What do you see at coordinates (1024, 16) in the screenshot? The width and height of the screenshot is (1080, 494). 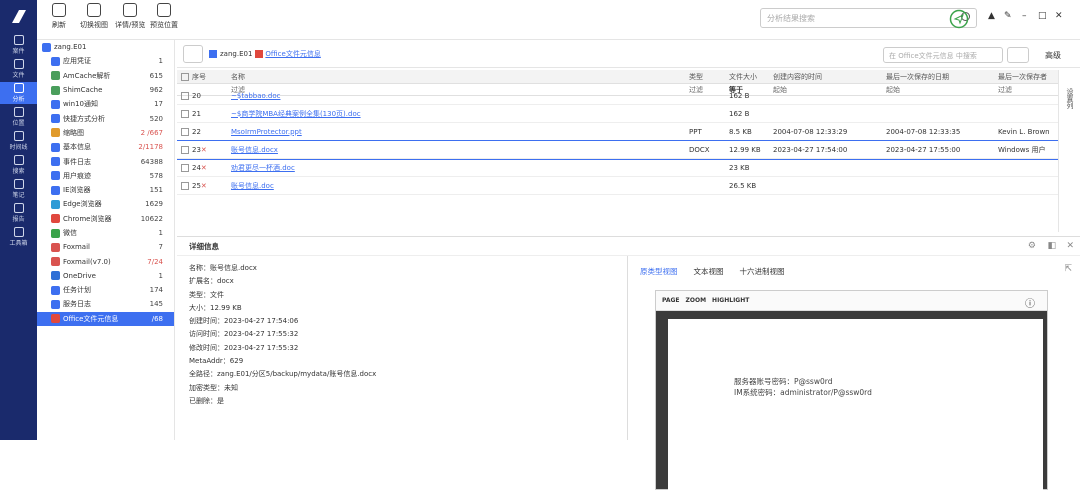 I see `minimize-icon: –` at bounding box center [1024, 16].